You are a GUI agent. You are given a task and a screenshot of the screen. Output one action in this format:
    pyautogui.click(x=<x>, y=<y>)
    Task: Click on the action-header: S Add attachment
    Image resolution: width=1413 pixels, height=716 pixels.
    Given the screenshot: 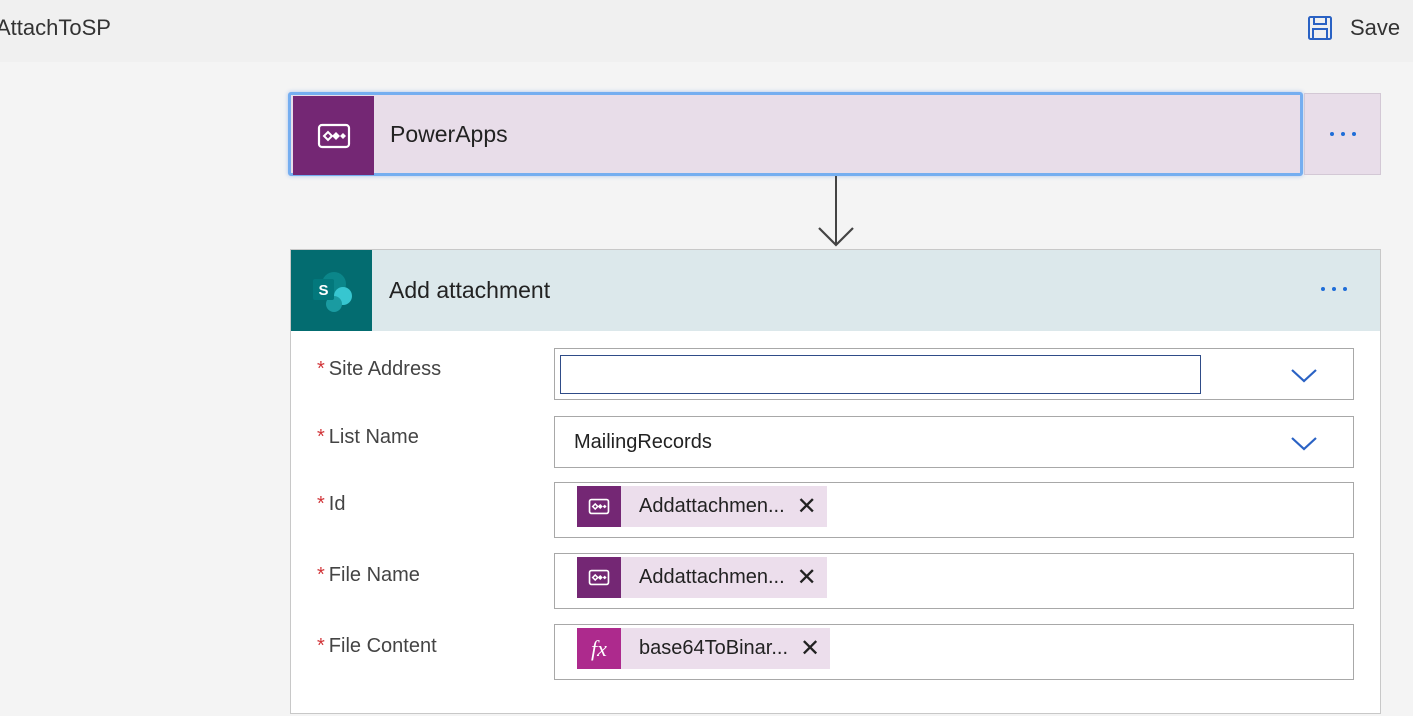 What is the action you would take?
    pyautogui.click(x=835, y=290)
    